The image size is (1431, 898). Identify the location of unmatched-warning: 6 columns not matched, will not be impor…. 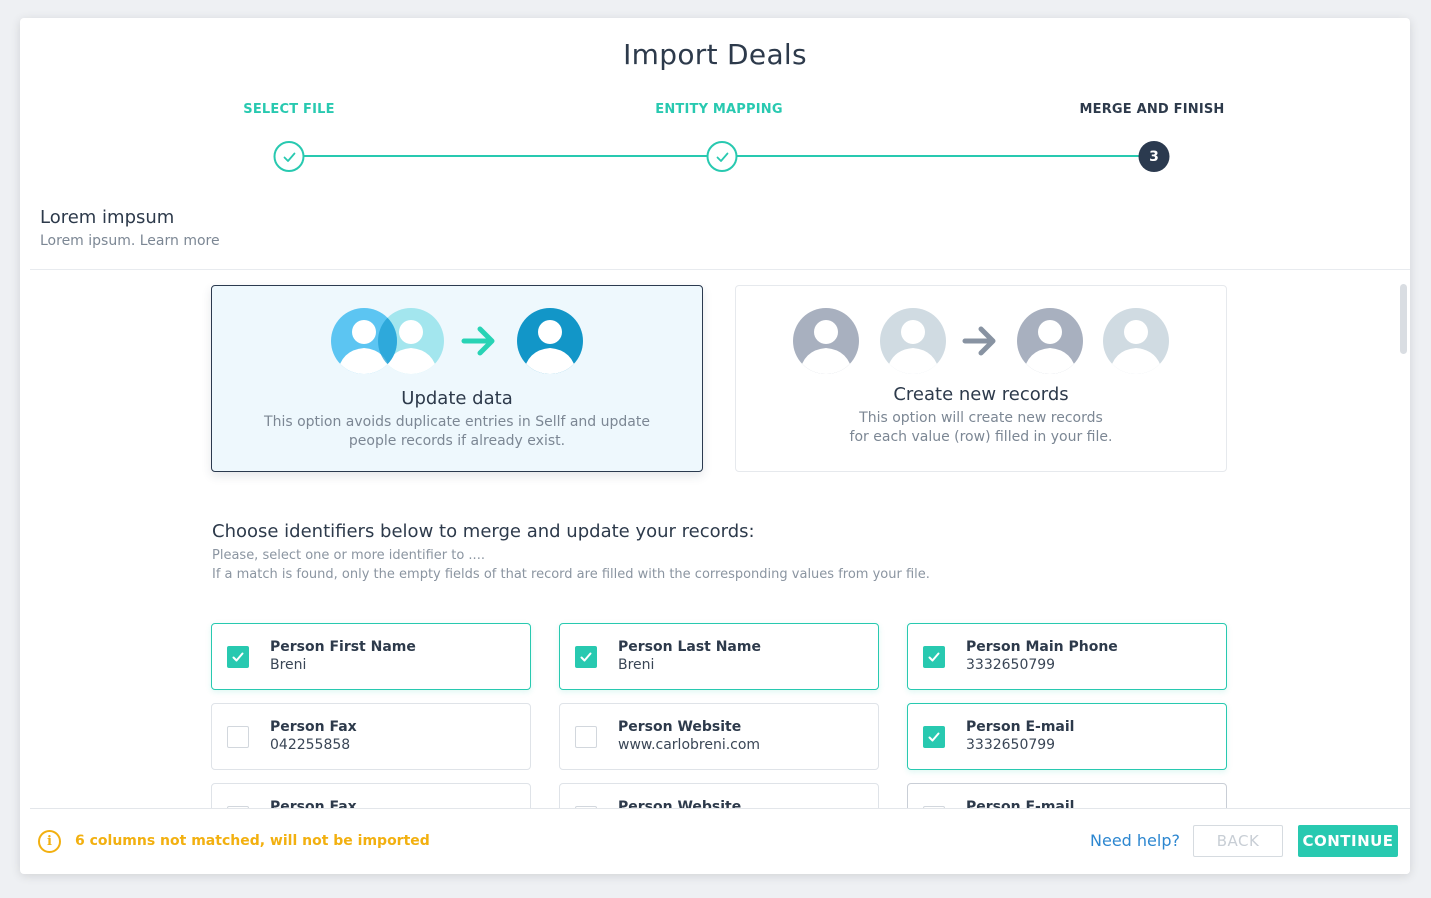
(252, 841).